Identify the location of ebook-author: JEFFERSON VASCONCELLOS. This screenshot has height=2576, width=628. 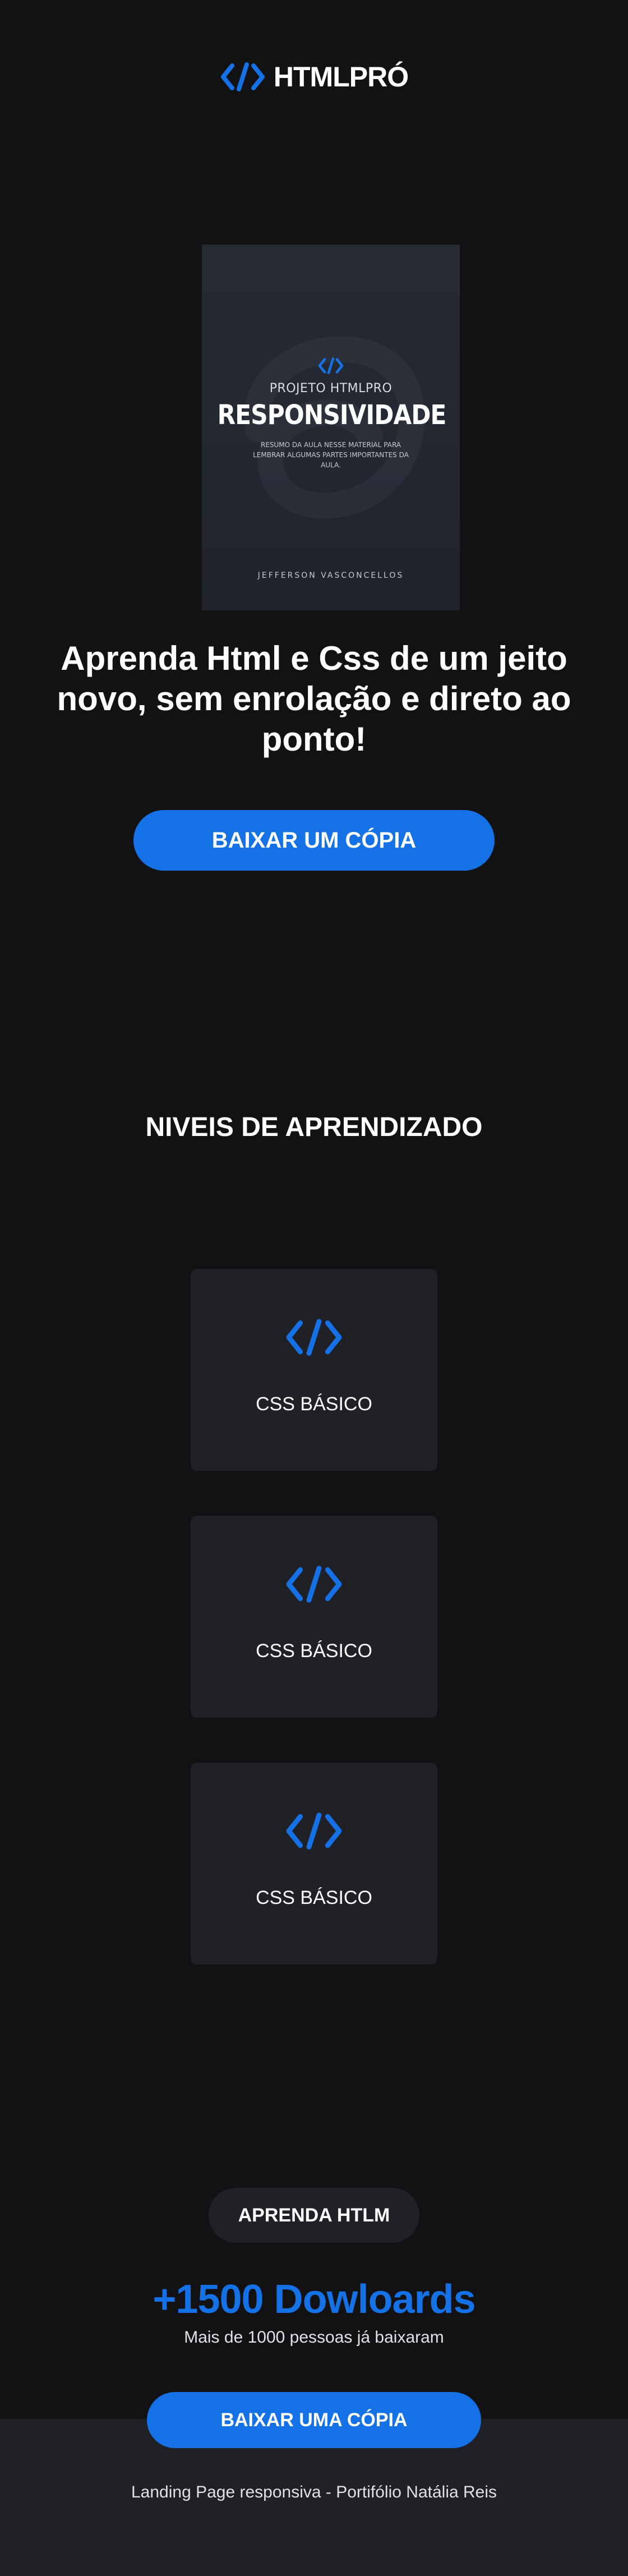
(330, 575).